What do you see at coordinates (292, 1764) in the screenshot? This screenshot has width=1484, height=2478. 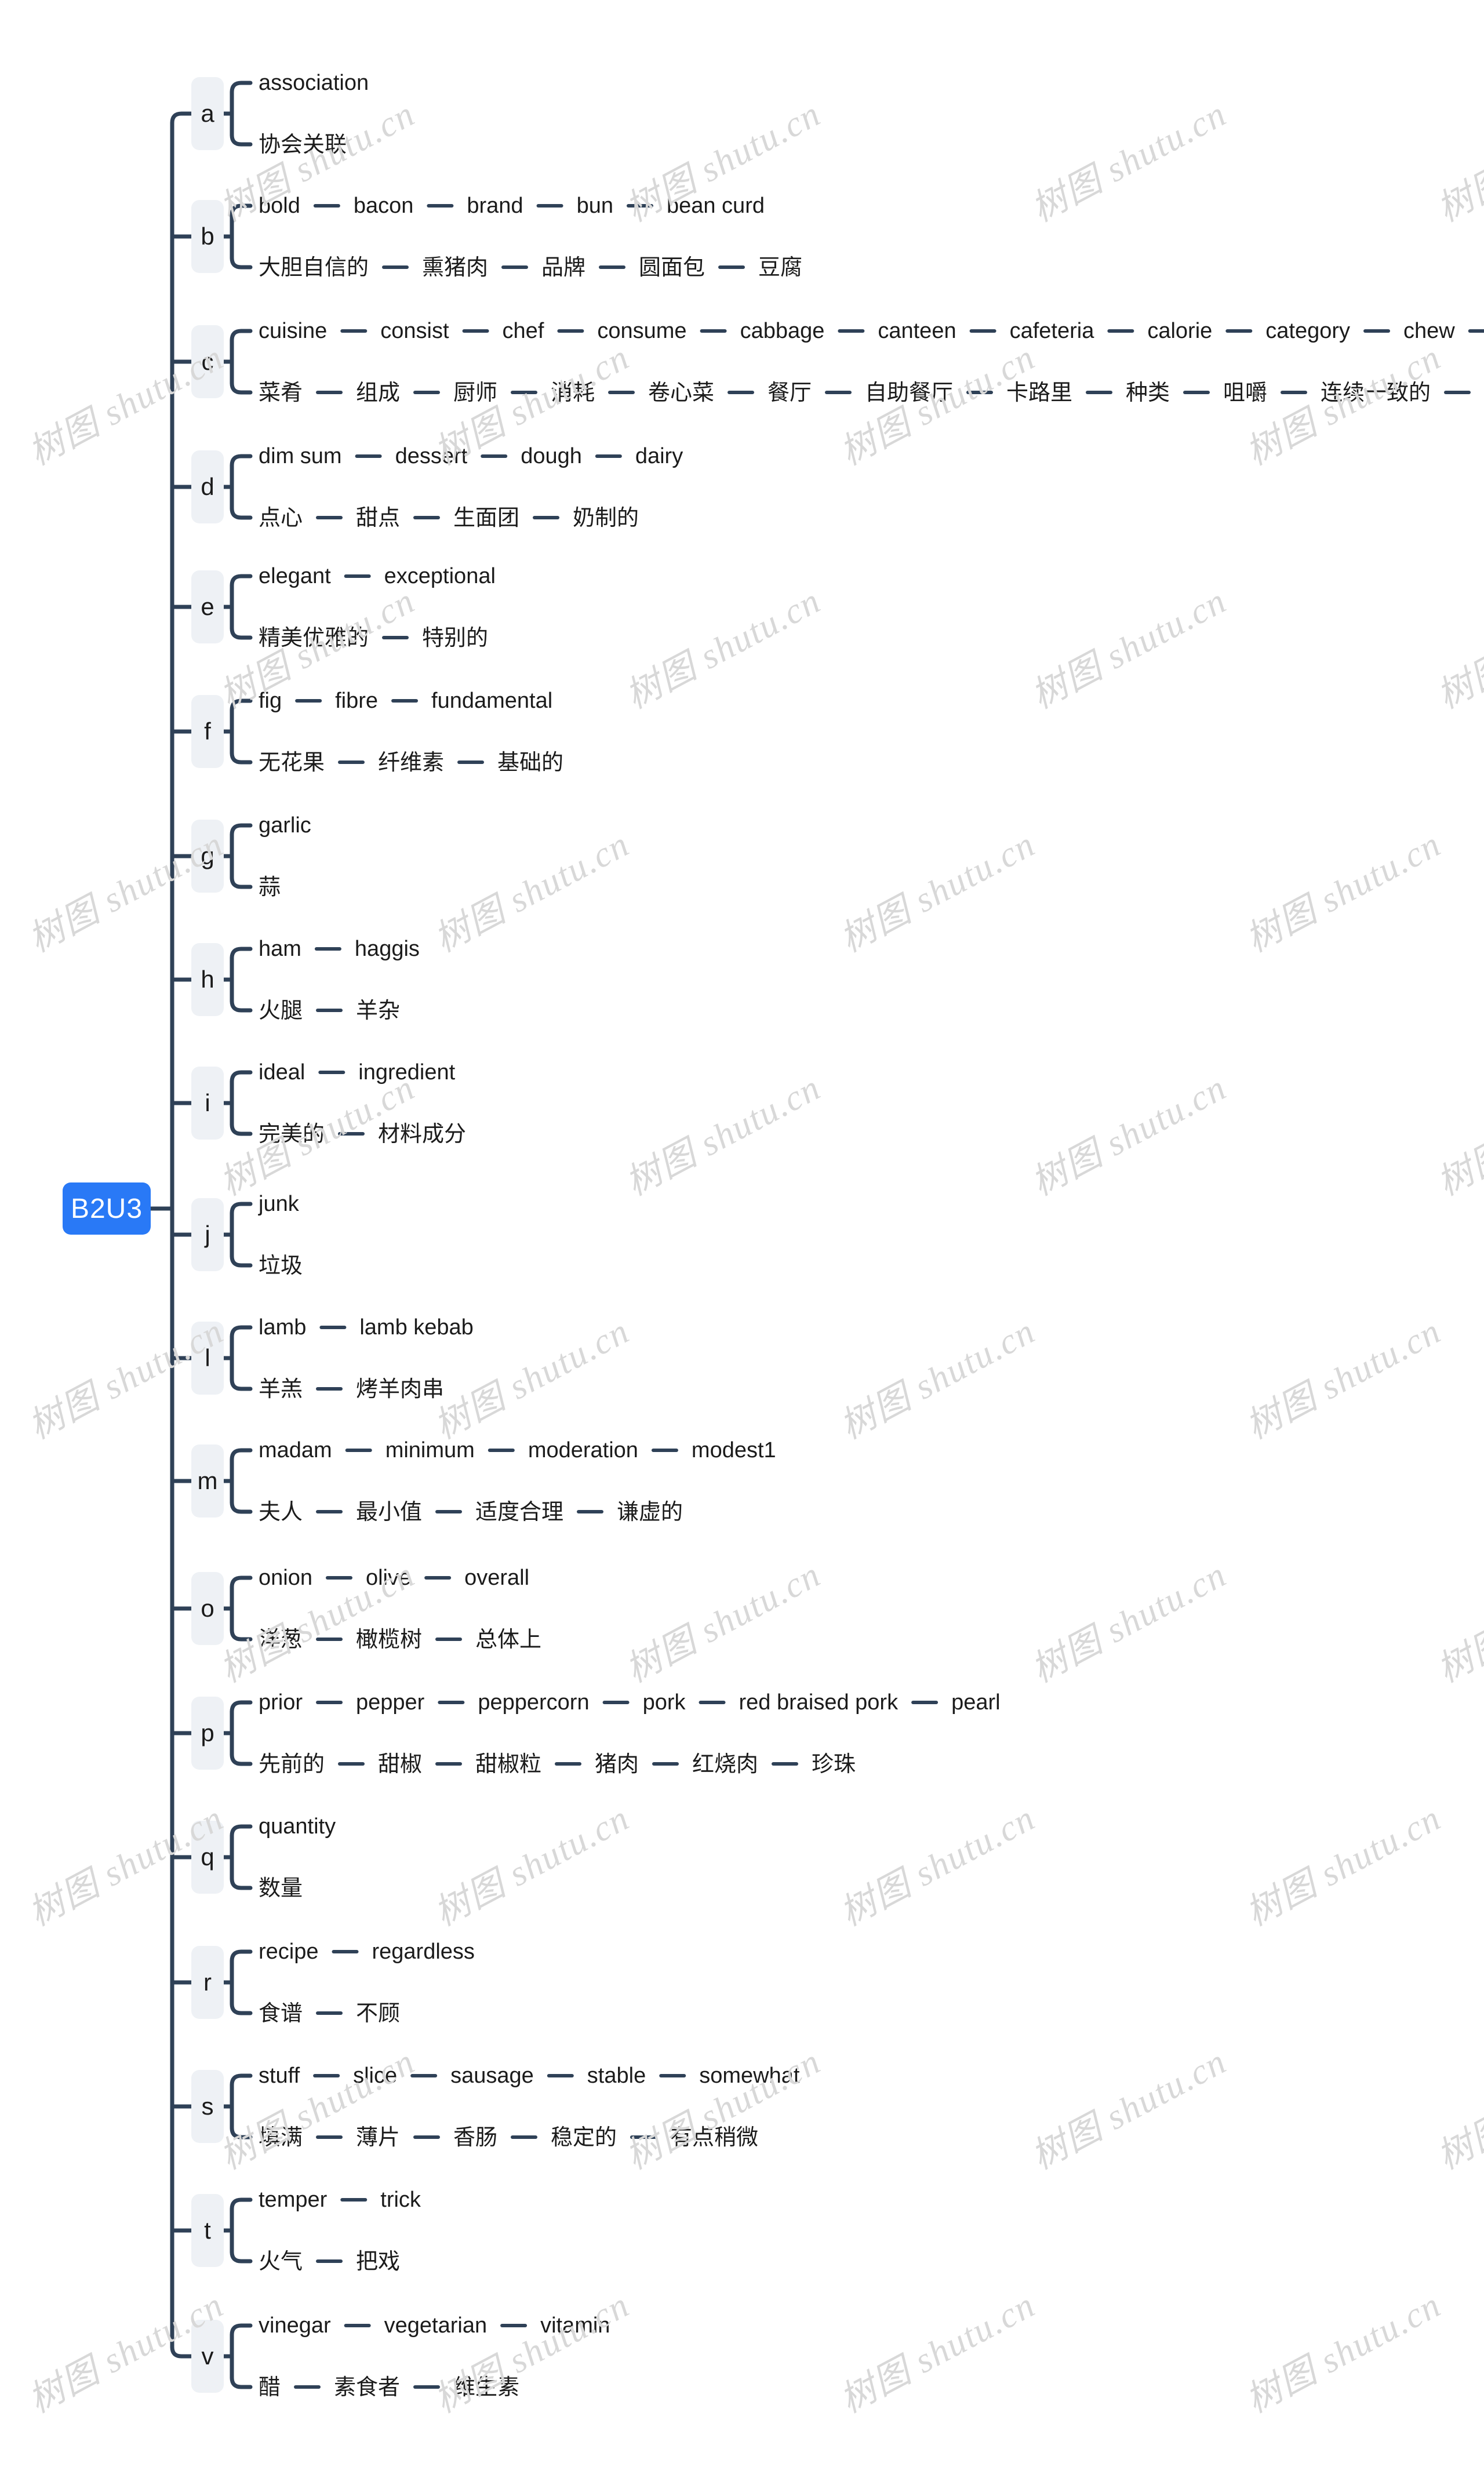 I see `leaf-cn-p-0: 先前的` at bounding box center [292, 1764].